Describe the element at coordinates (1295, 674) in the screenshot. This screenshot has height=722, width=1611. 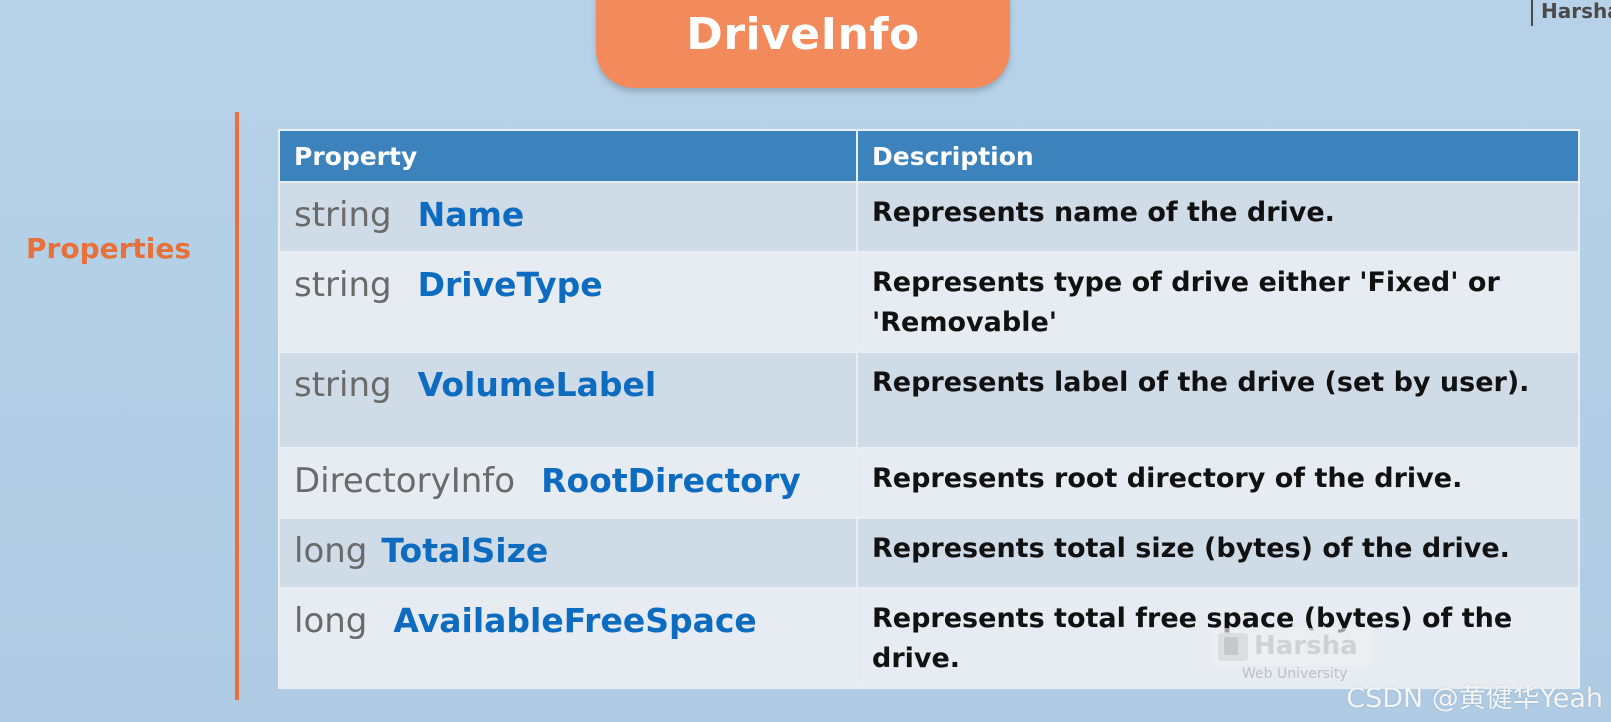
I see `watermark-logo-subtext: Web University` at that location.